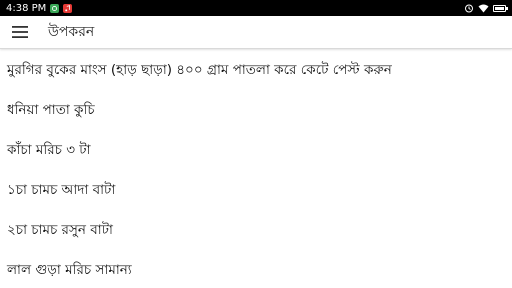 This screenshot has width=512, height=288. I want to click on page-title: উপকরন, so click(71, 32).